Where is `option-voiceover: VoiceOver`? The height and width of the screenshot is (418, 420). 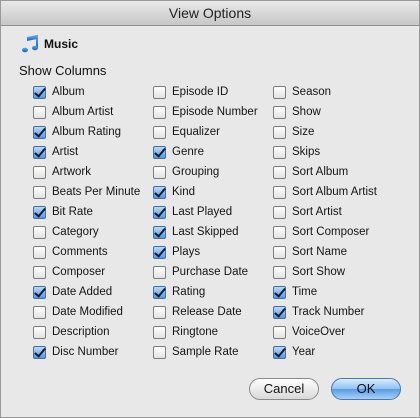
option-voiceover: VoiceOver is located at coordinates (335, 332).